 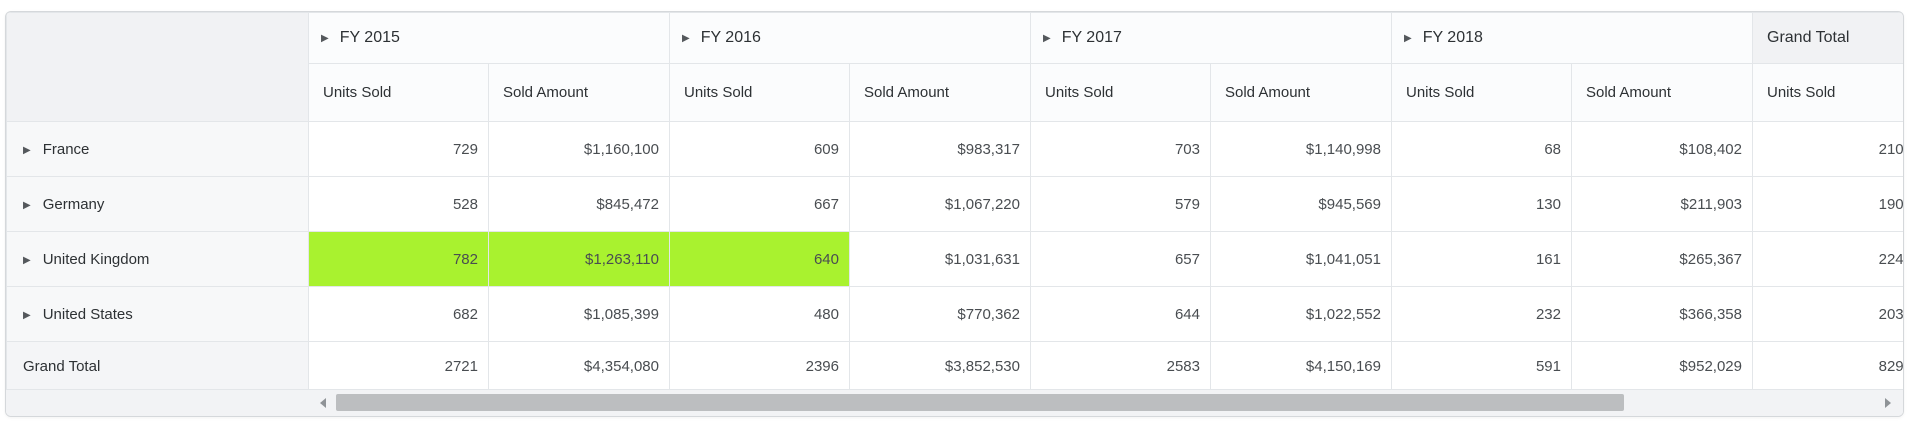 I want to click on data-cell: 644, so click(x=1120, y=314).